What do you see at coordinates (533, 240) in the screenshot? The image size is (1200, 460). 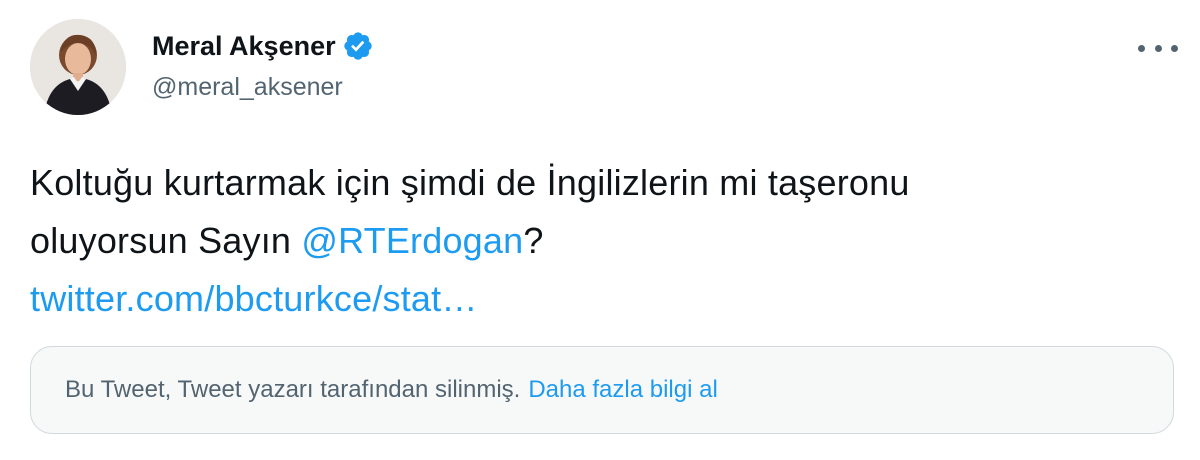 I see `tweet-text-suffix: ?` at bounding box center [533, 240].